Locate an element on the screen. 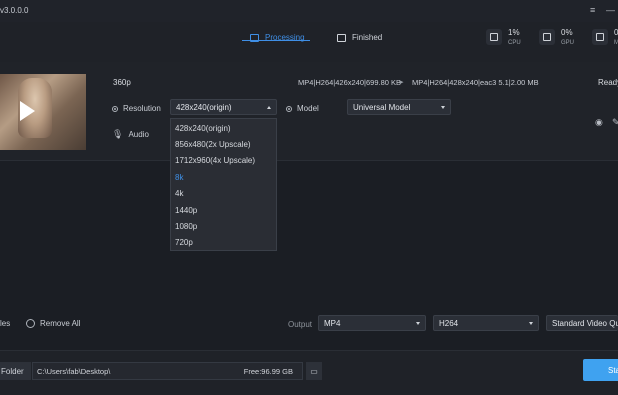  app-version: v3.0.0.0 is located at coordinates (14, 10).